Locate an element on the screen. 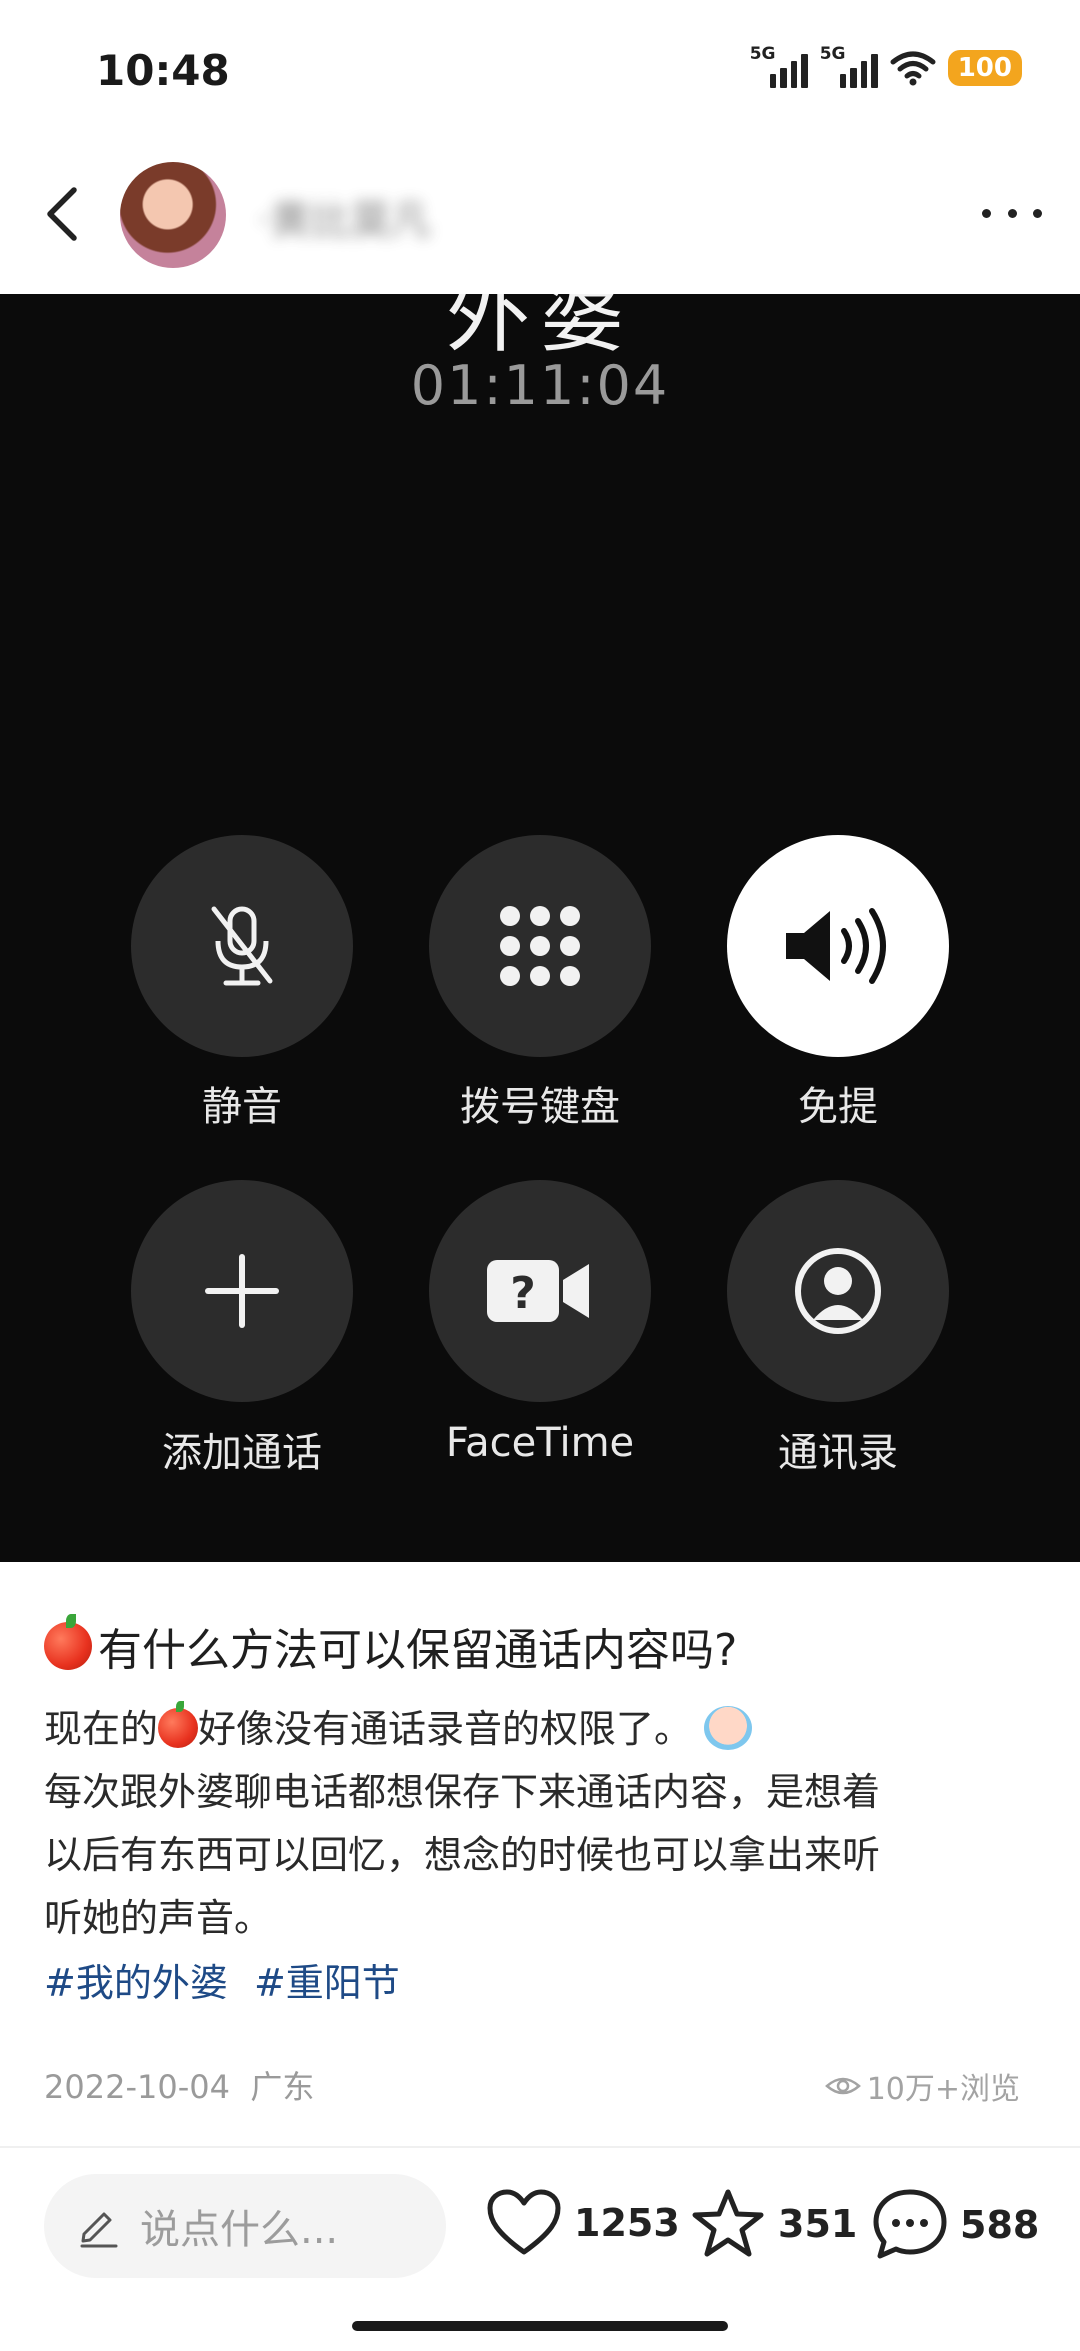 Image resolution: width=1080 pixels, height=2351 pixels. post-title: 有什么方法可以保留通话内容吗? is located at coordinates (390, 1646).